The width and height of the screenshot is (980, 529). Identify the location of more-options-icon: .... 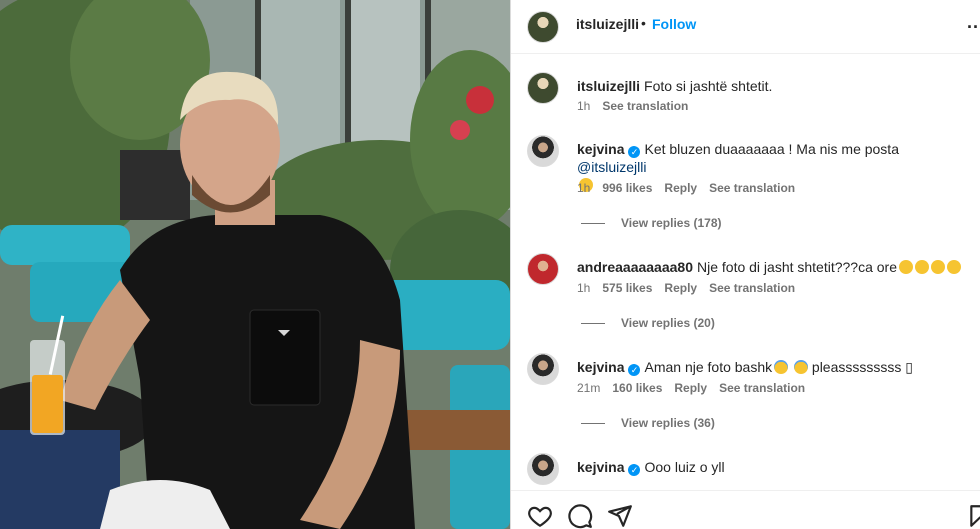
(973, 22).